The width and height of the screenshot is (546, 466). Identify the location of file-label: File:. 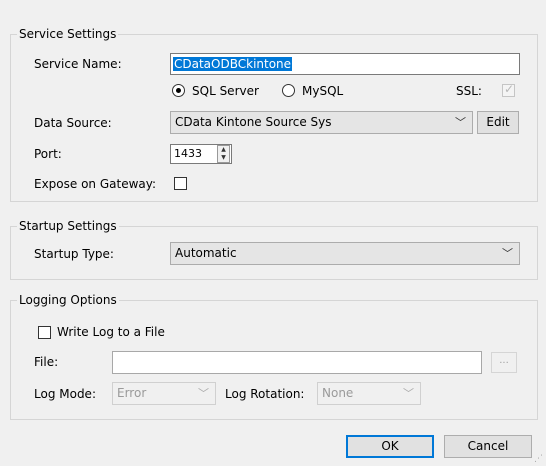
(46, 362).